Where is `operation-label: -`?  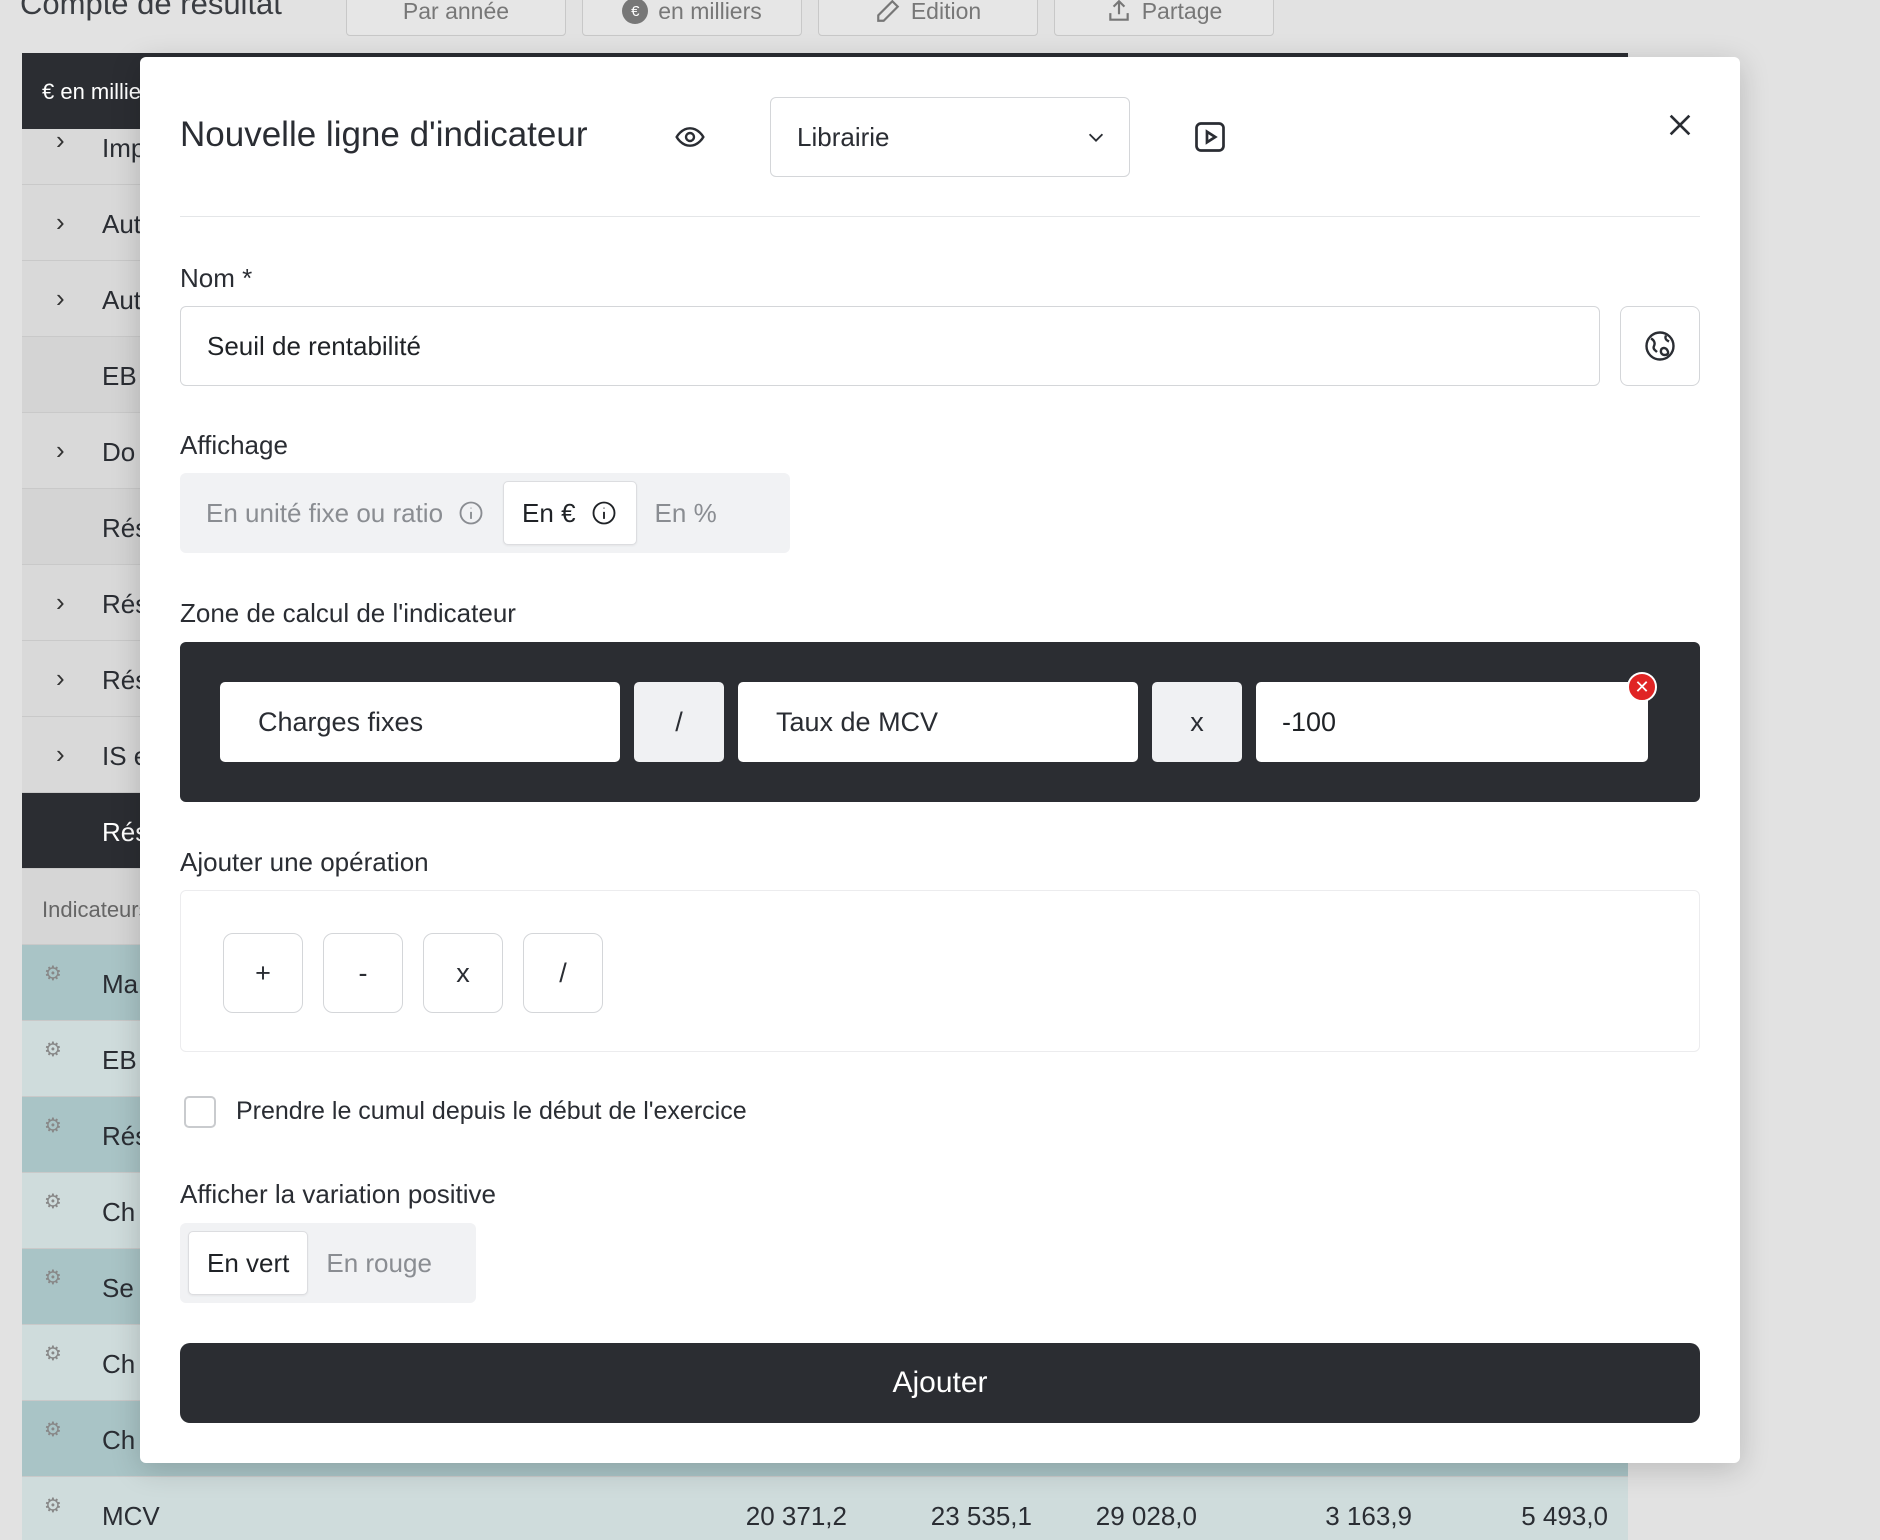 operation-label: - is located at coordinates (363, 972).